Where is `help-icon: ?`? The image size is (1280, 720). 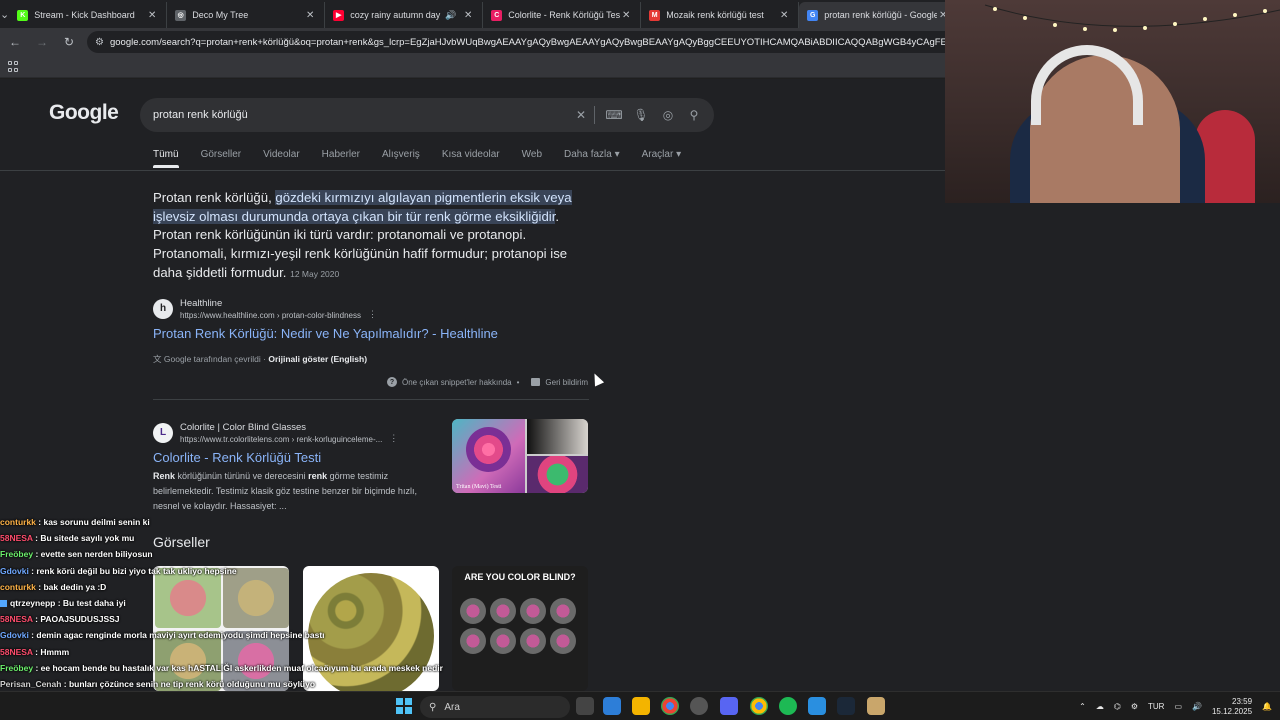
help-icon: ? is located at coordinates (392, 382).